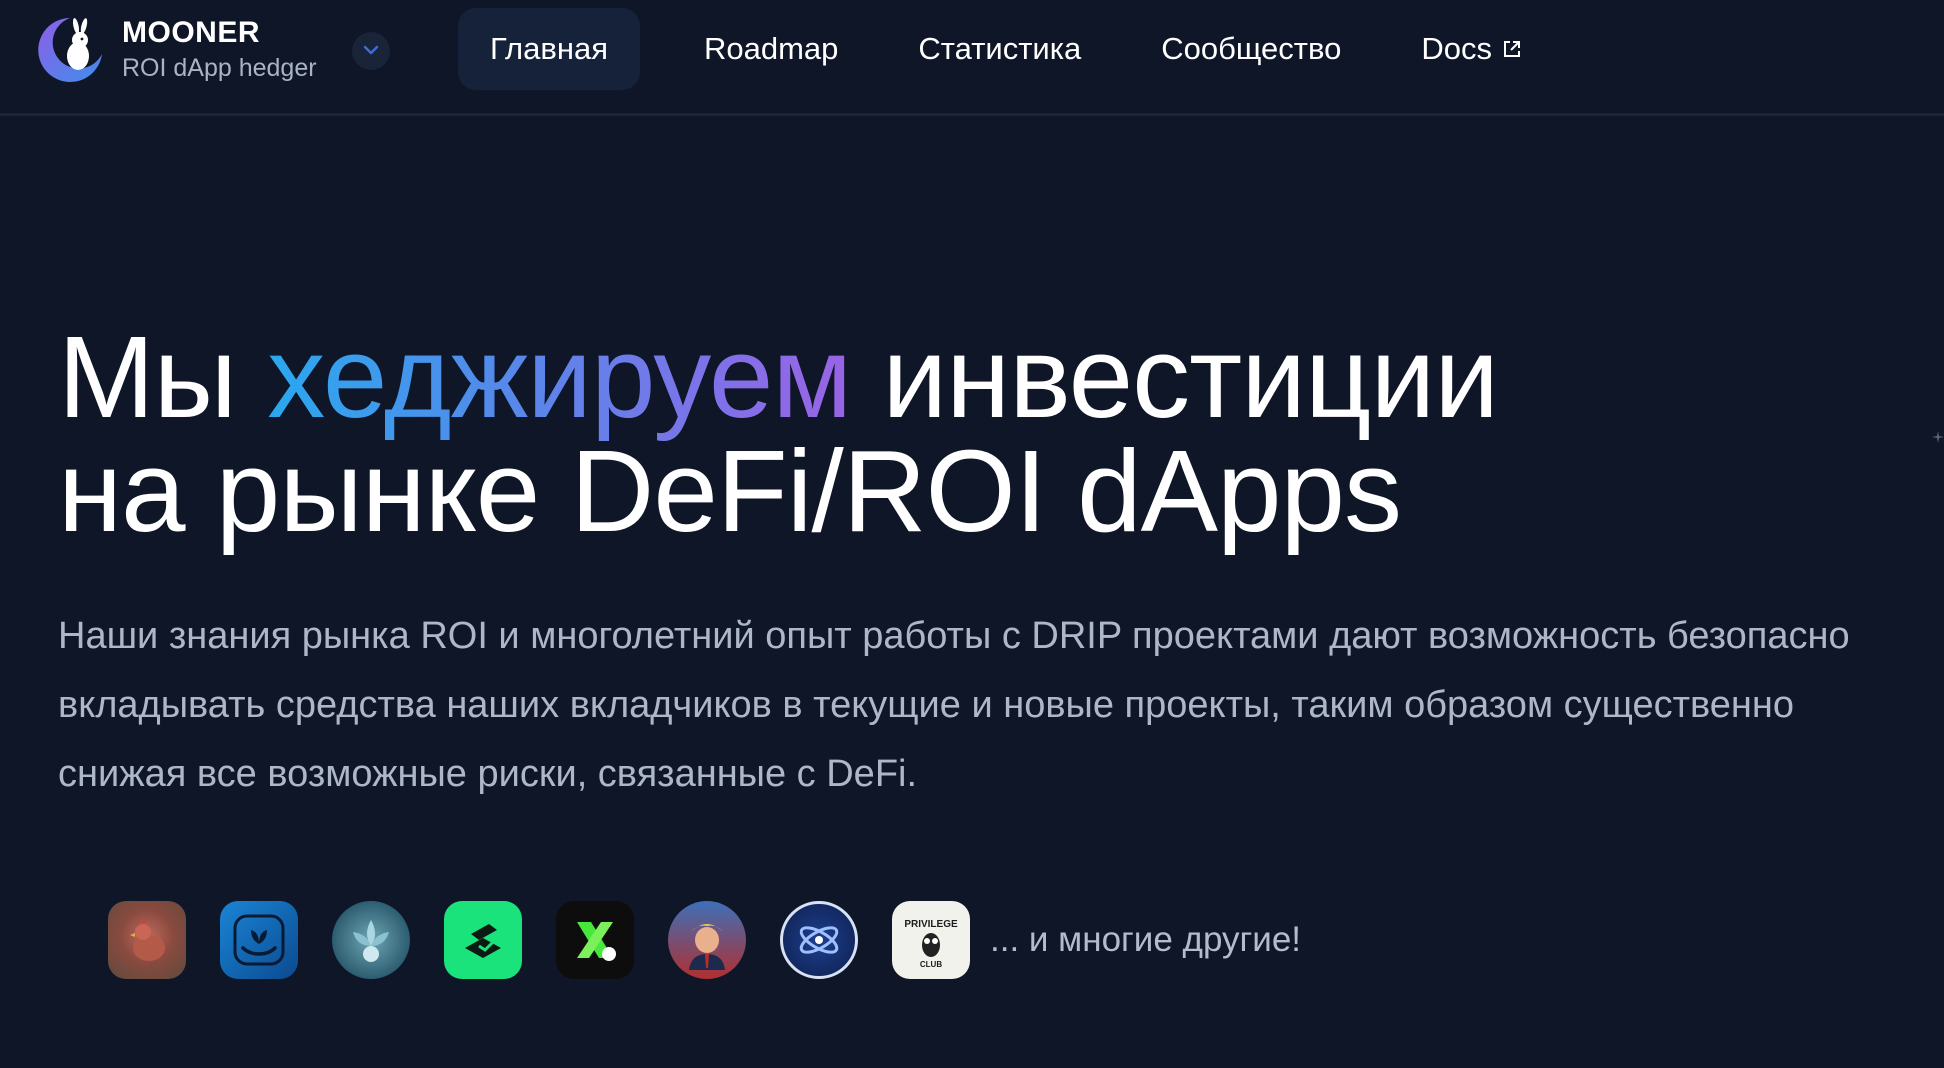 This screenshot has width=1944, height=1068. Describe the element at coordinates (931, 964) in the screenshot. I see `svg-text: CLUB` at that location.